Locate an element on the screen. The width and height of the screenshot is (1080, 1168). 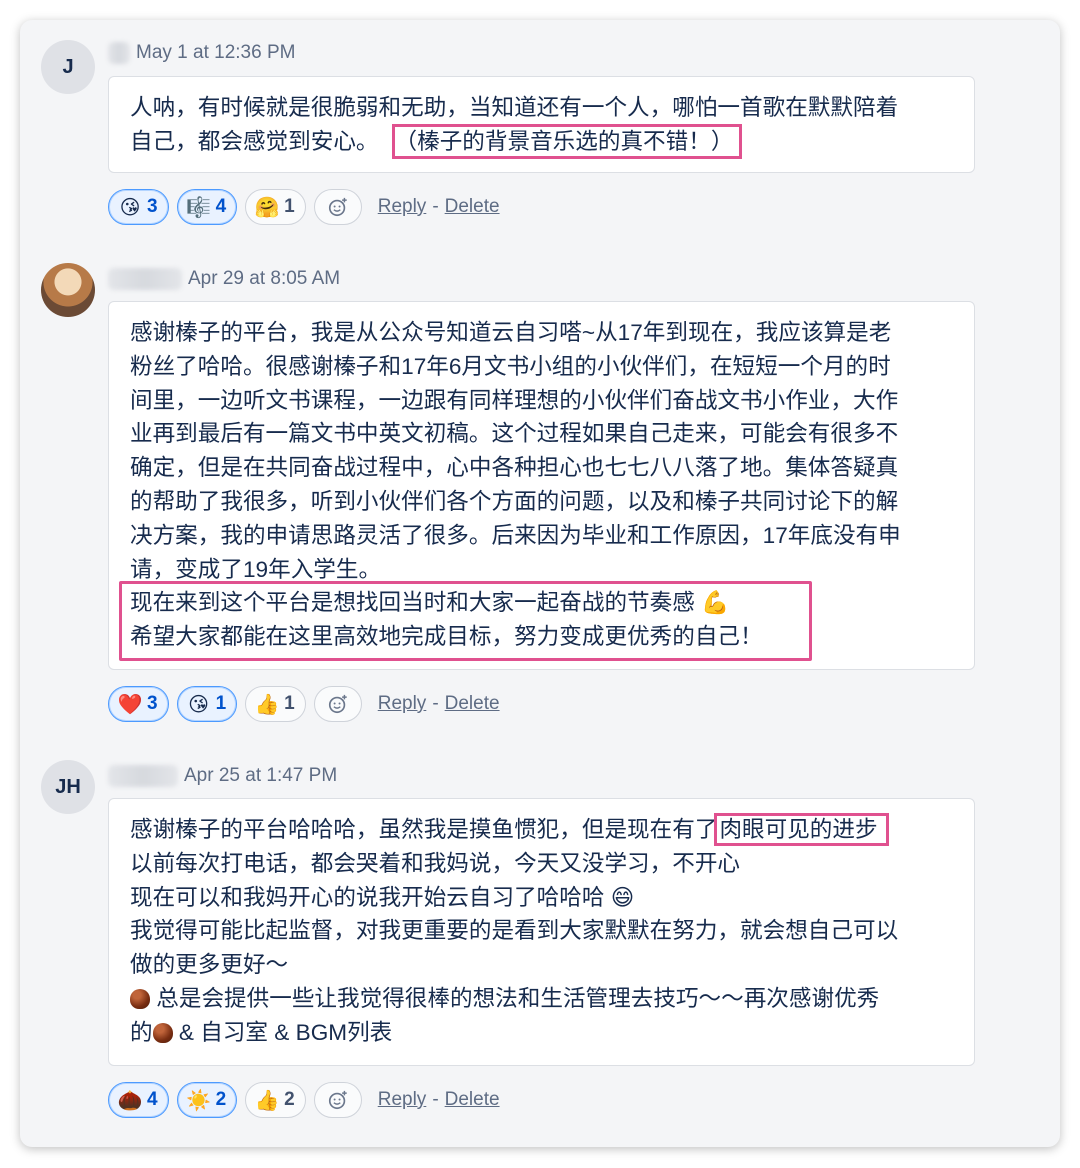
avatar: JH is located at coordinates (68, 787).